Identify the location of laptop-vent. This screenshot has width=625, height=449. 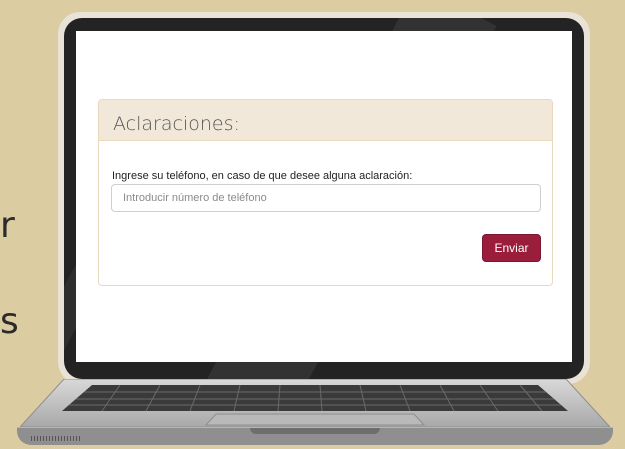
(56, 438).